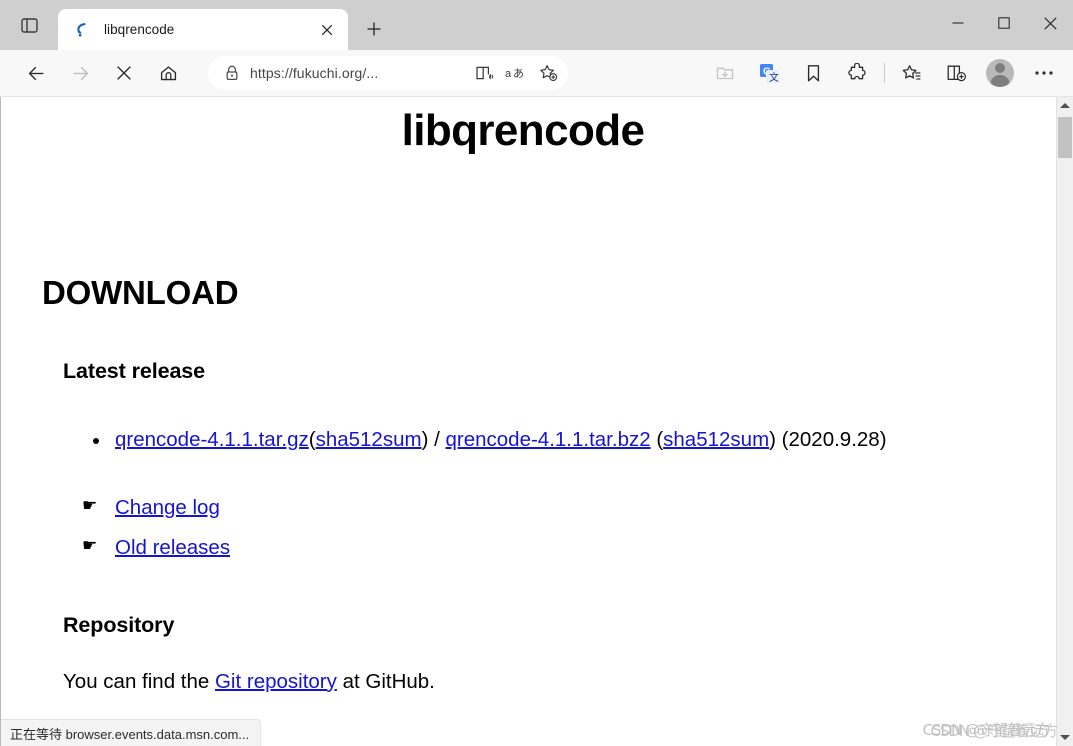 The height and width of the screenshot is (746, 1073). Describe the element at coordinates (857, 73) in the screenshot. I see `extensions-puzzle-icon` at that location.